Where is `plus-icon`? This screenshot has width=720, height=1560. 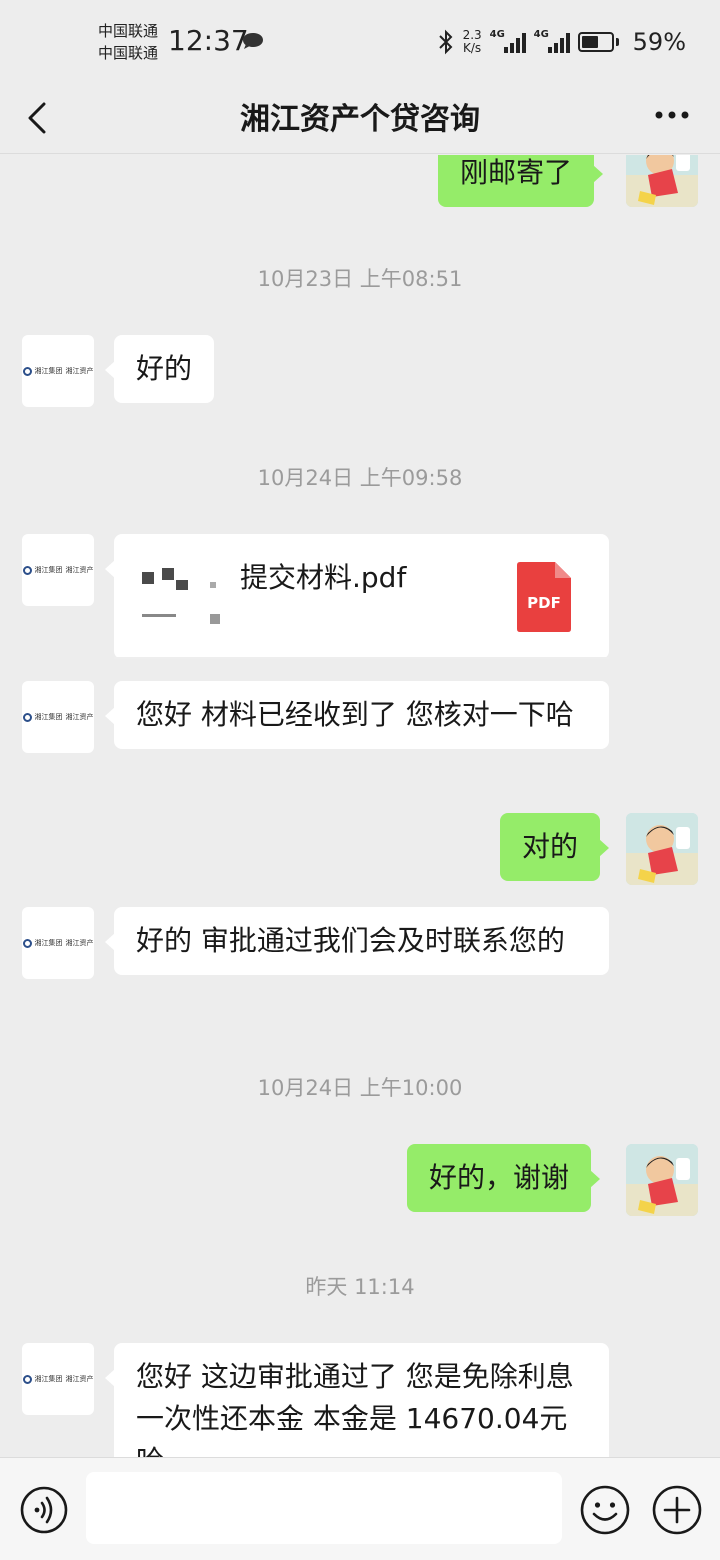 plus-icon is located at coordinates (677, 1510).